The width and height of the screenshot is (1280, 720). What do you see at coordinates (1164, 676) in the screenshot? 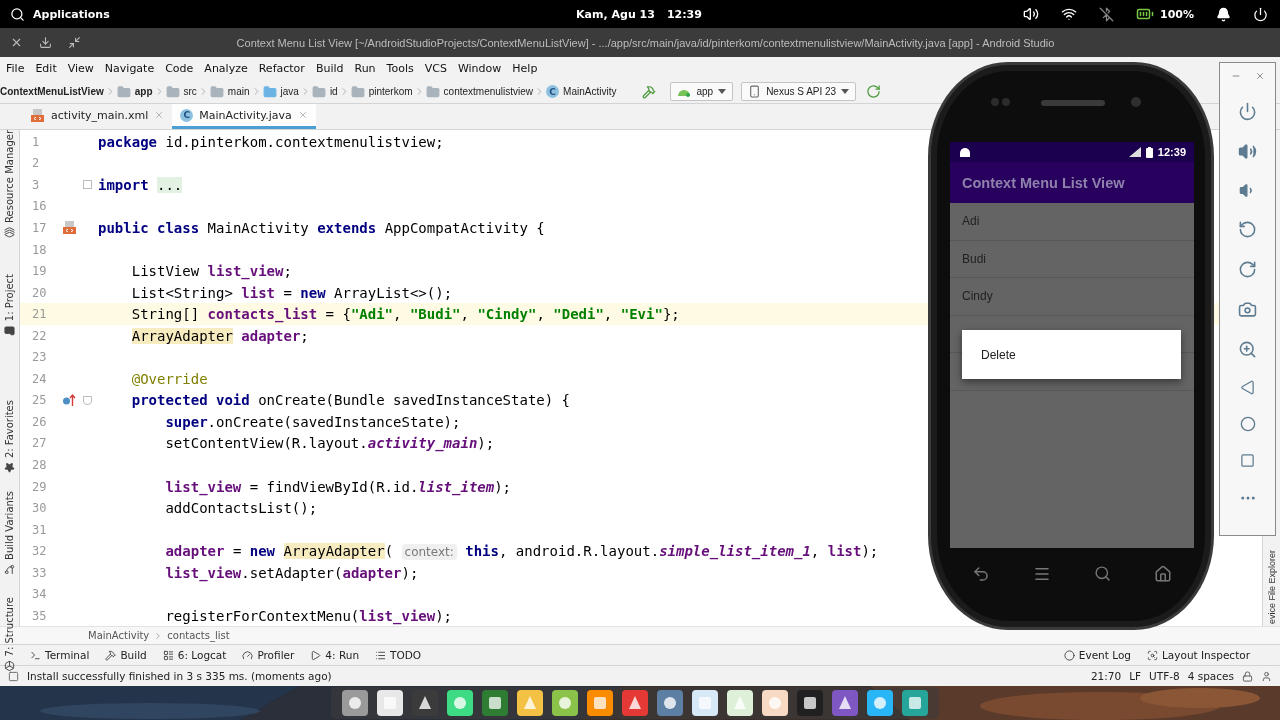
I see `file-encoding: UTF-8` at bounding box center [1164, 676].